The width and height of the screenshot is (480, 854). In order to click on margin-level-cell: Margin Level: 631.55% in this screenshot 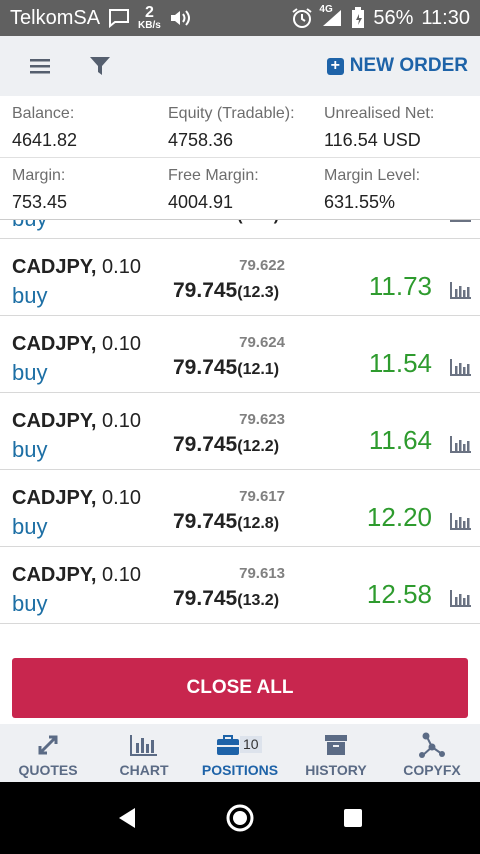, I will do `click(402, 188)`.